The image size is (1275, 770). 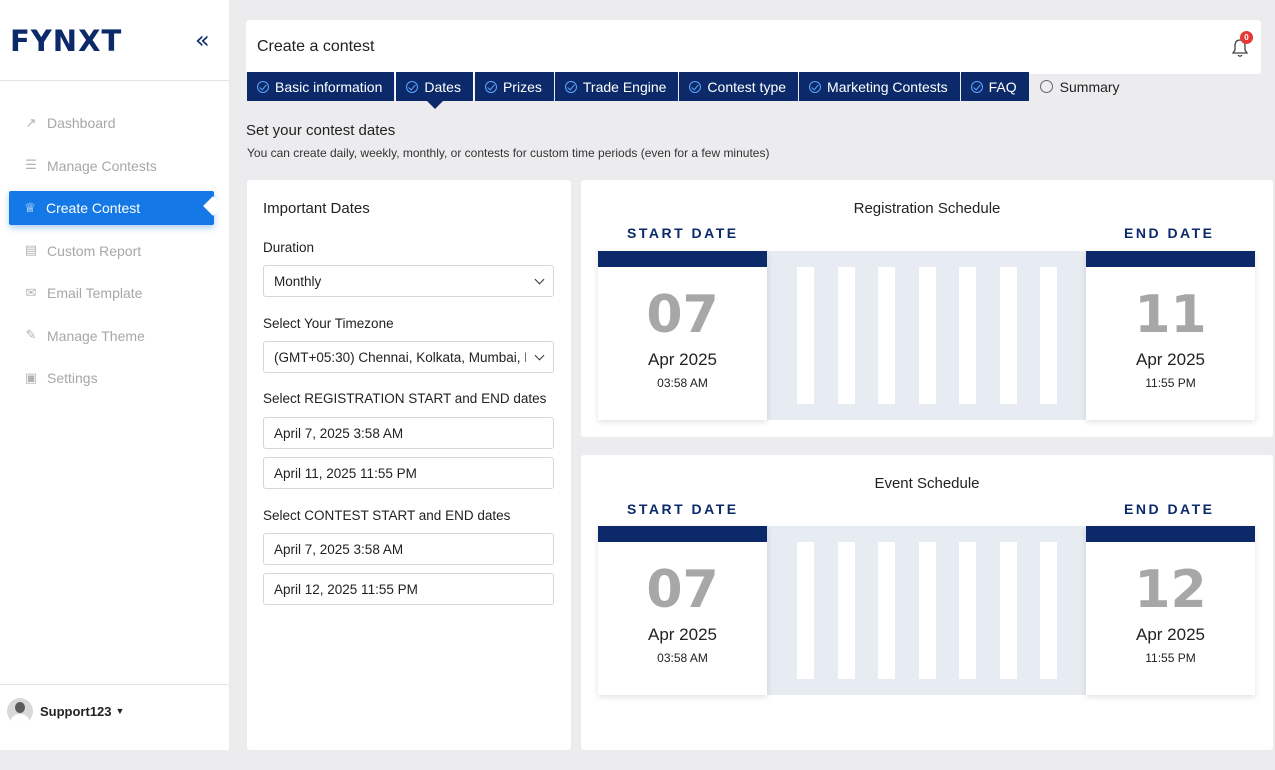 I want to click on calendar-day: 12, so click(x=1170, y=590).